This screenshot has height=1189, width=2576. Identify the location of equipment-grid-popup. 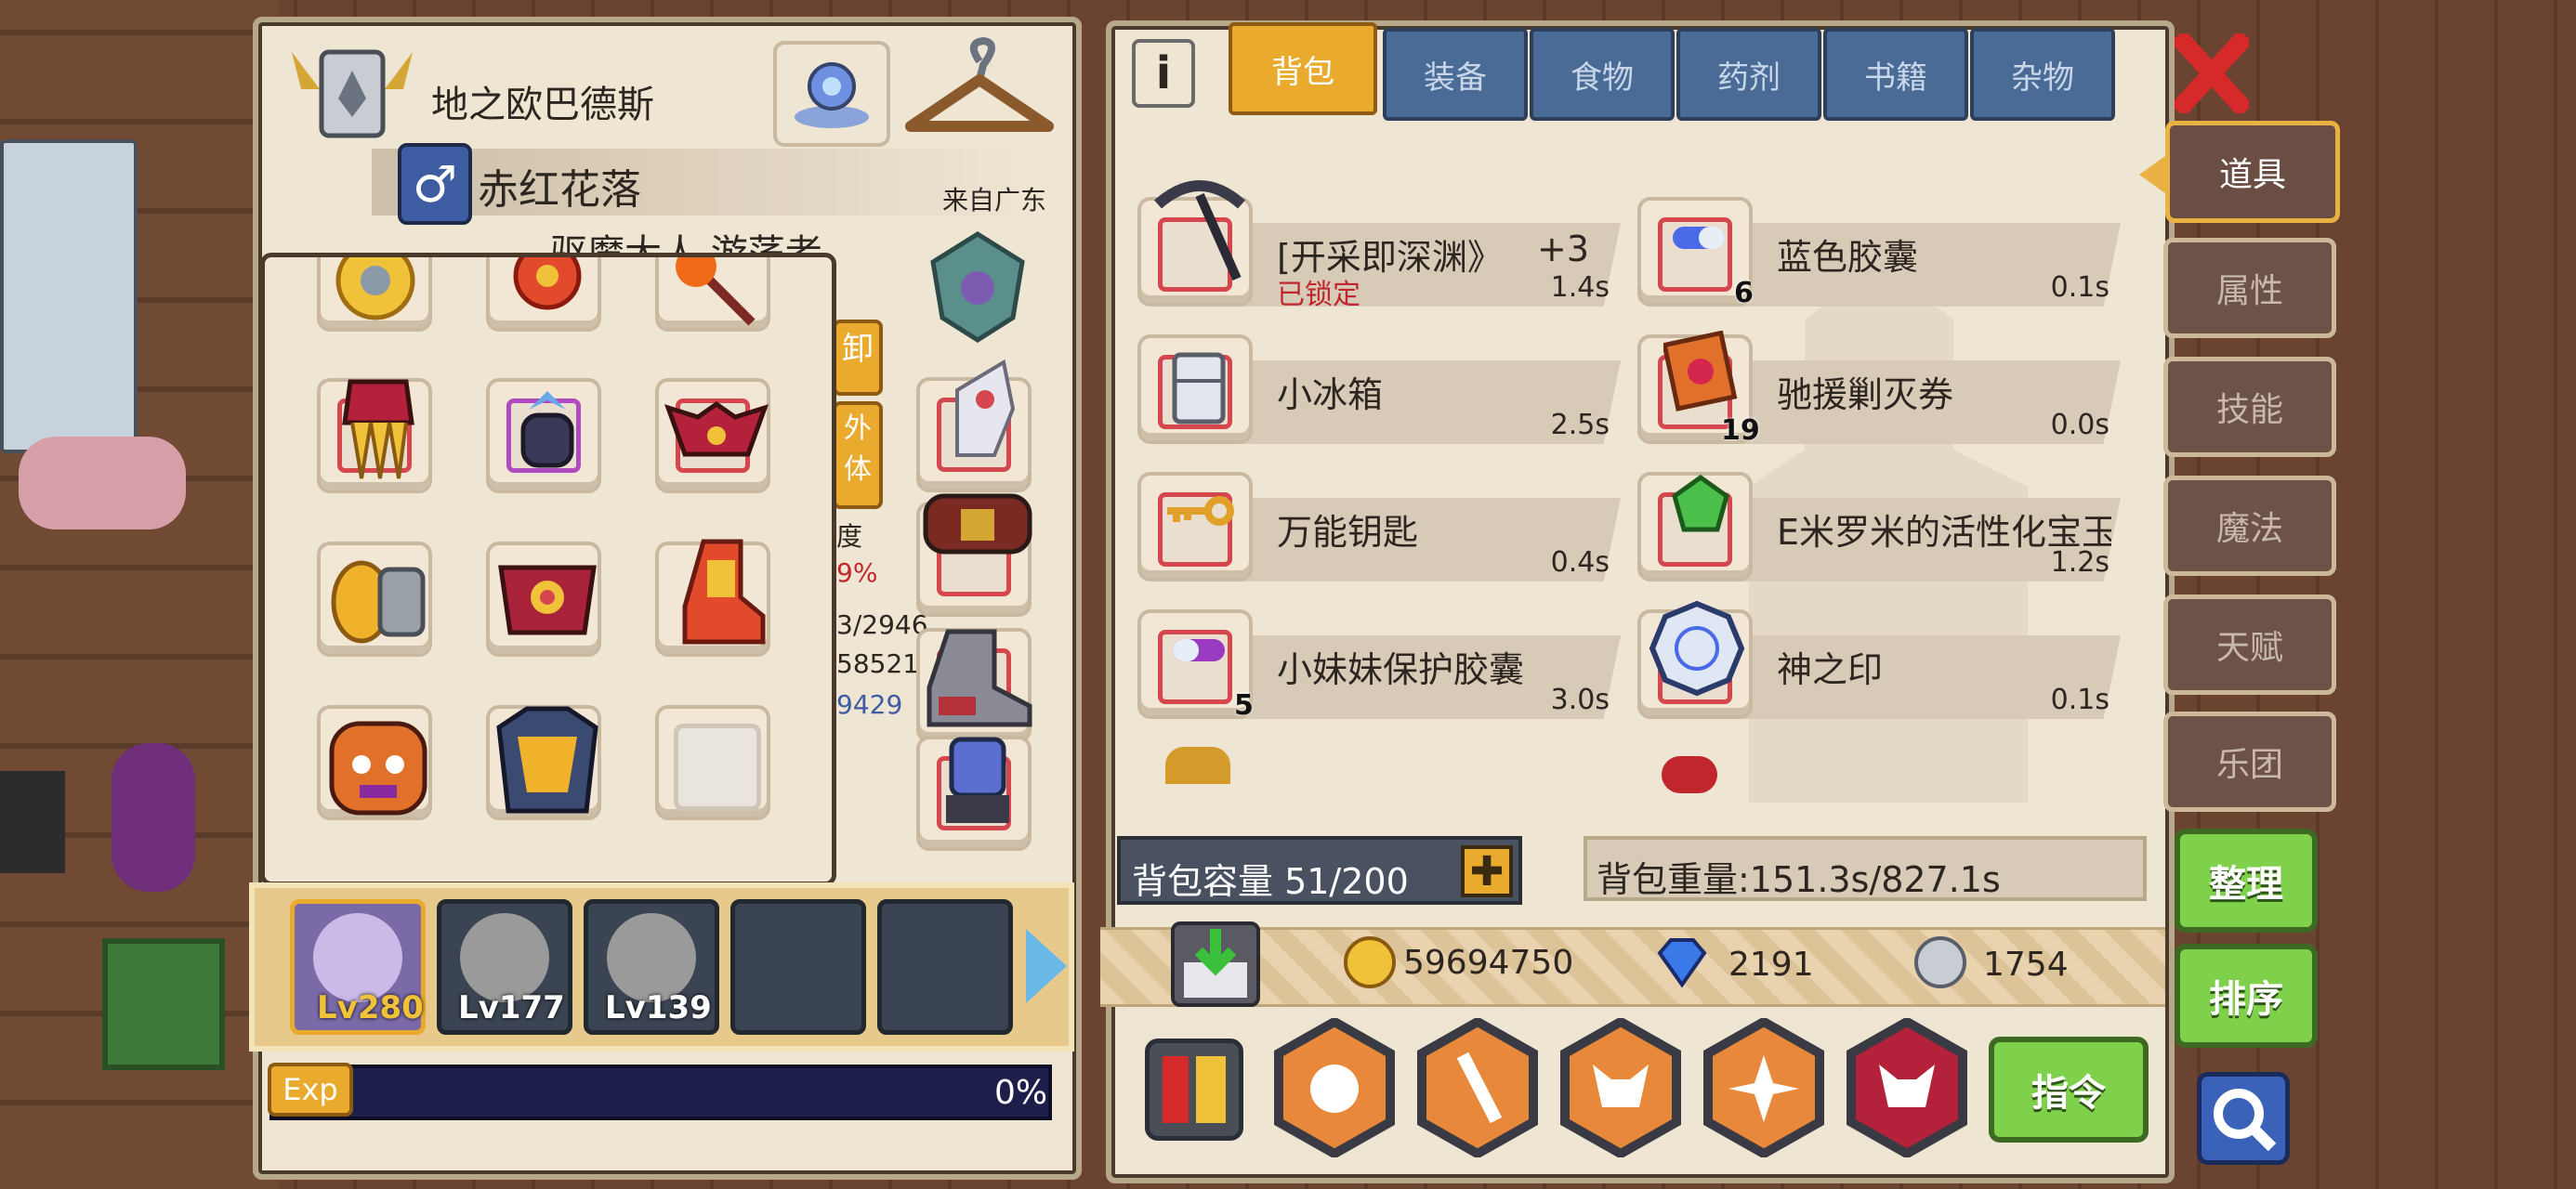
(548, 569).